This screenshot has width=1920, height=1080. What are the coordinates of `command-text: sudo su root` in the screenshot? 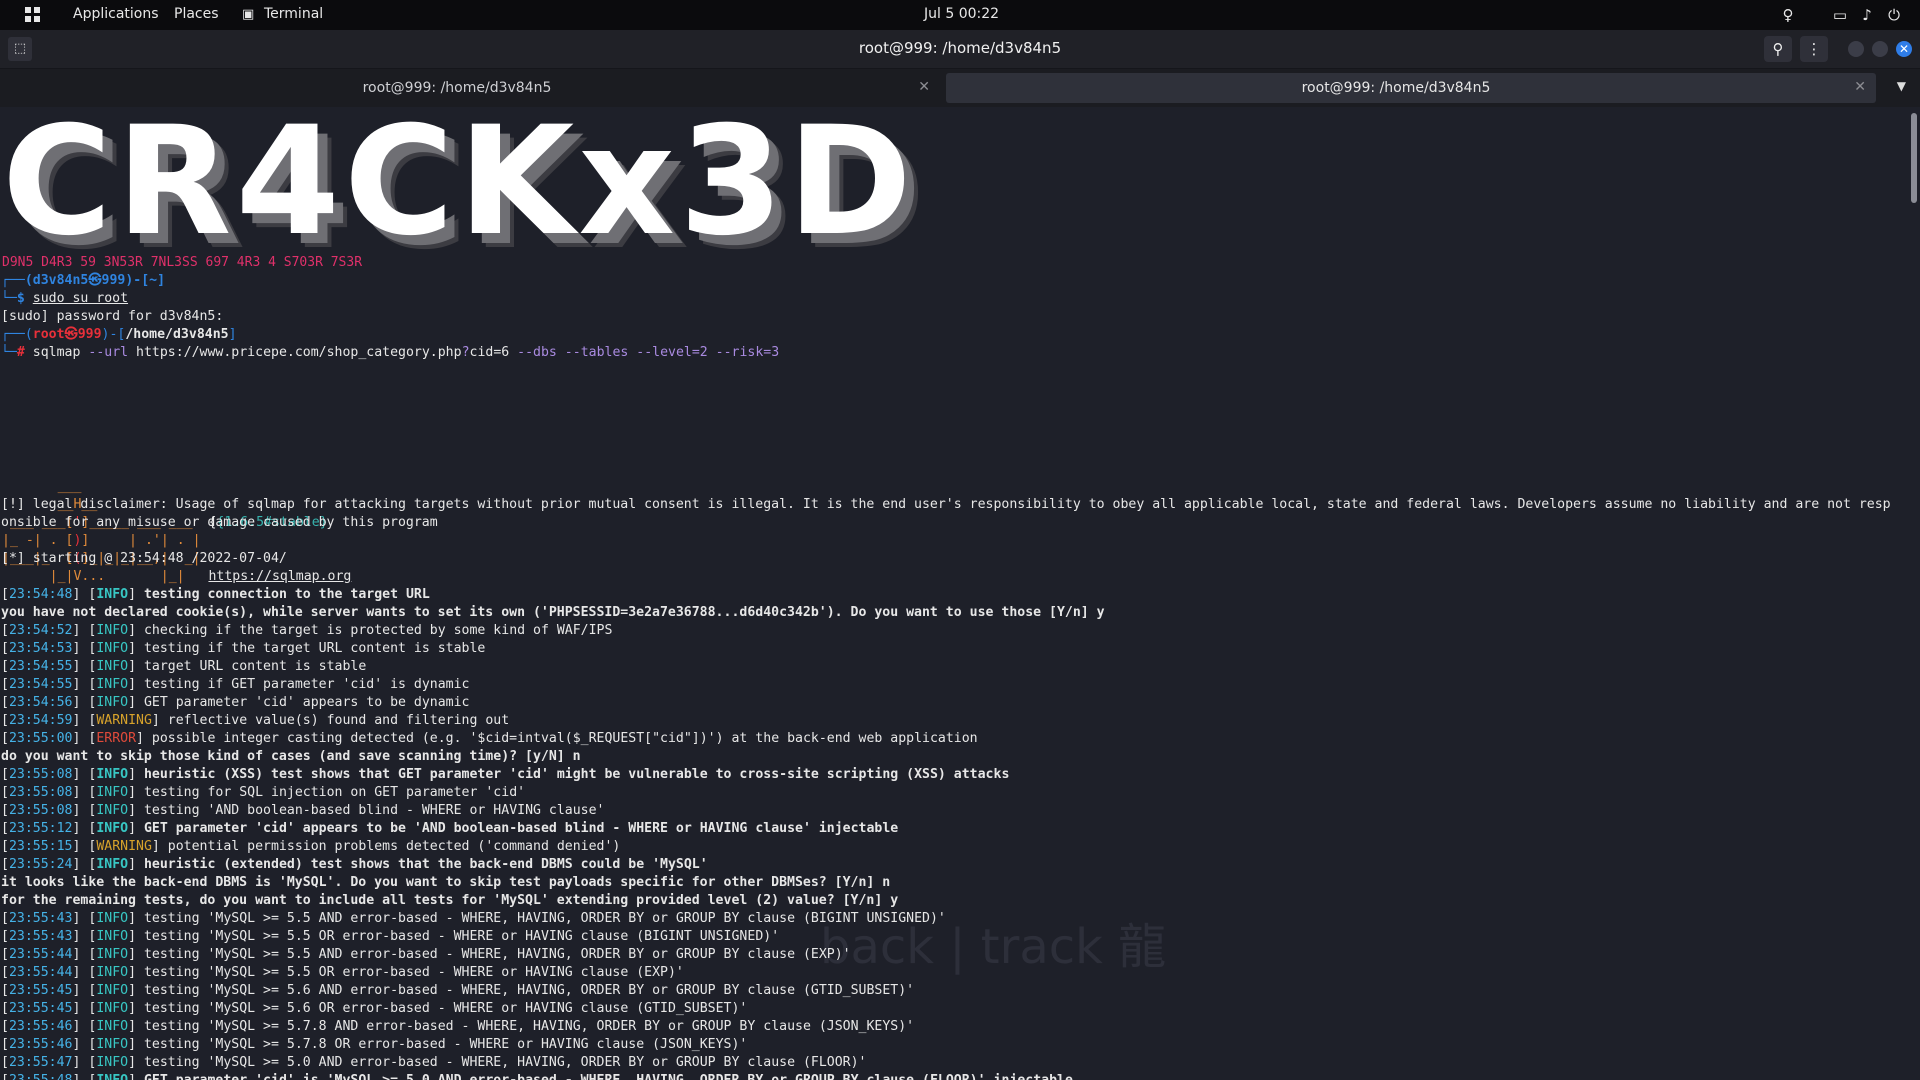 It's located at (80, 298).